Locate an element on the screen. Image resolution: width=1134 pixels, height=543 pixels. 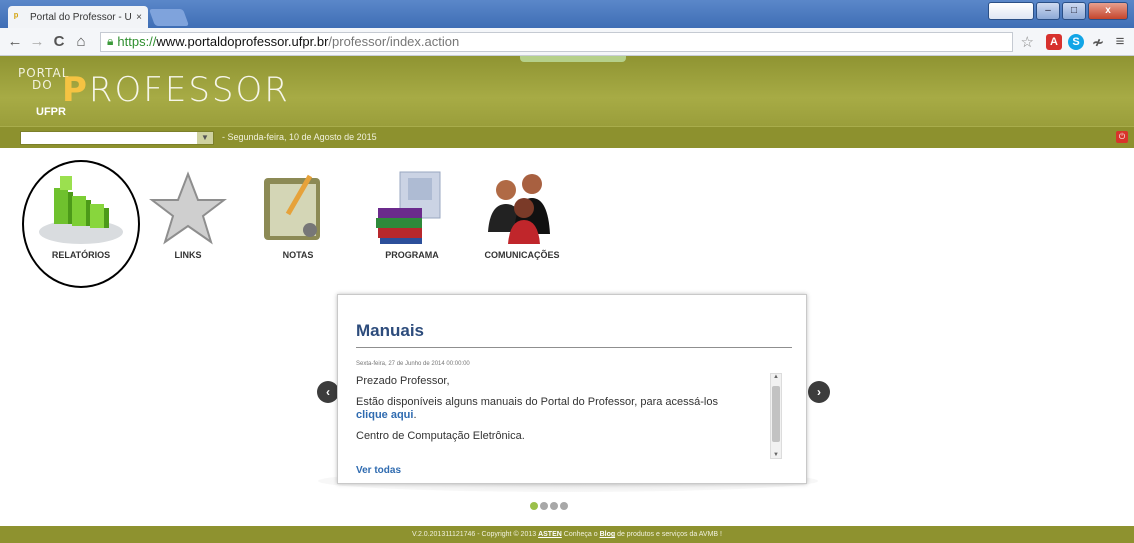
menu-item-label: NOTAS is located at coordinates (298, 255).